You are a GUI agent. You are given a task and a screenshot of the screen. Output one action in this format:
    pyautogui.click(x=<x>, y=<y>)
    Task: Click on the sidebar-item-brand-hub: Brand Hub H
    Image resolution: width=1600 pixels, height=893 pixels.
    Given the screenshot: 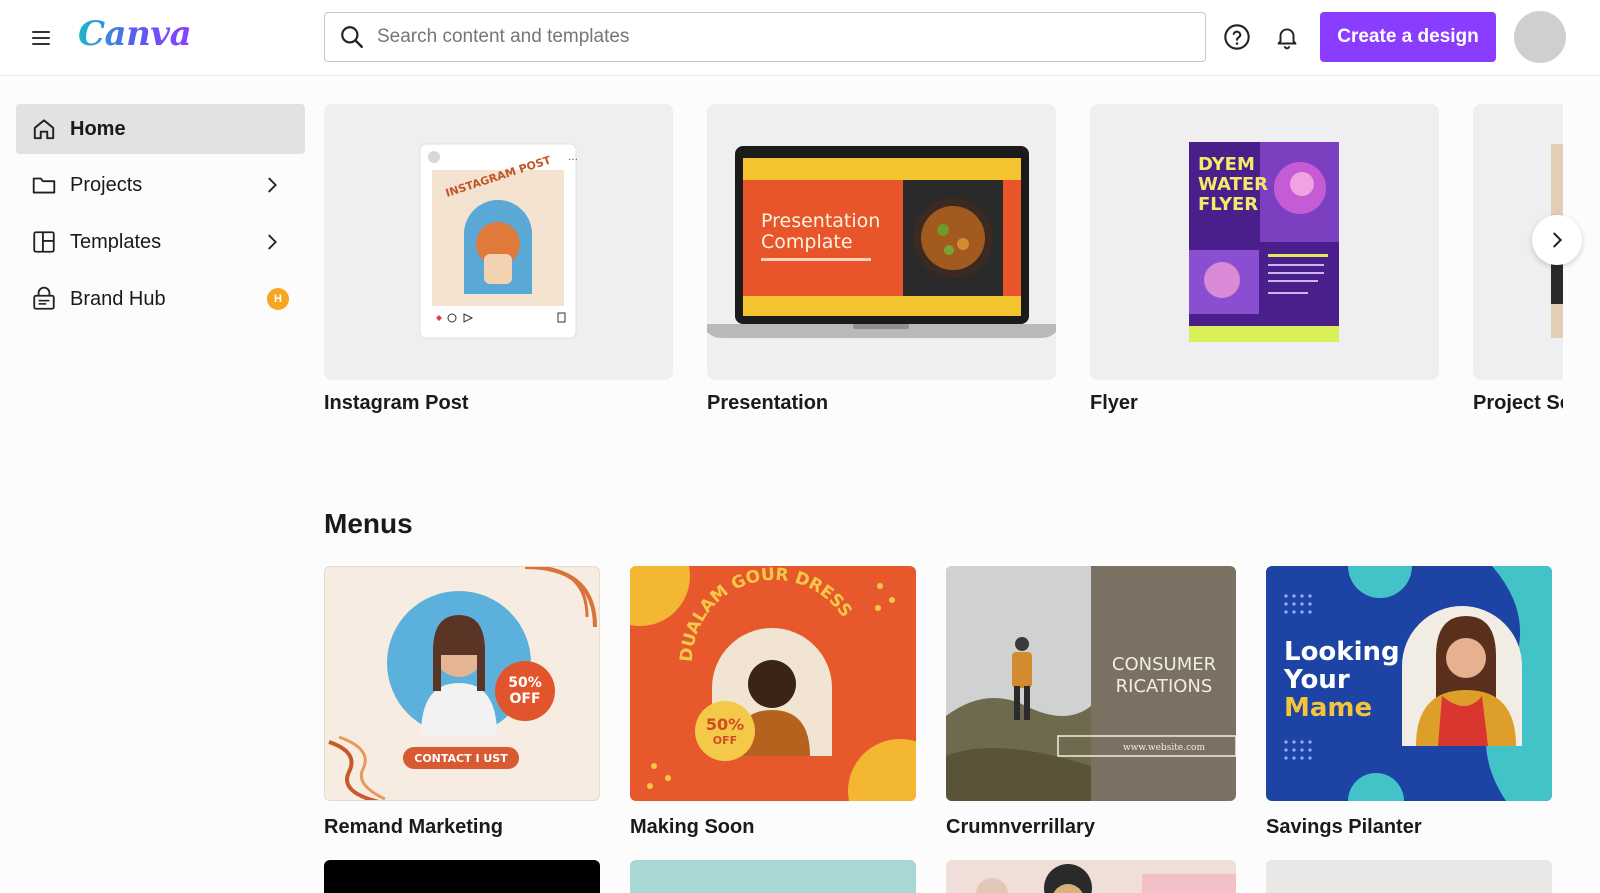 What is the action you would take?
    pyautogui.click(x=160, y=299)
    